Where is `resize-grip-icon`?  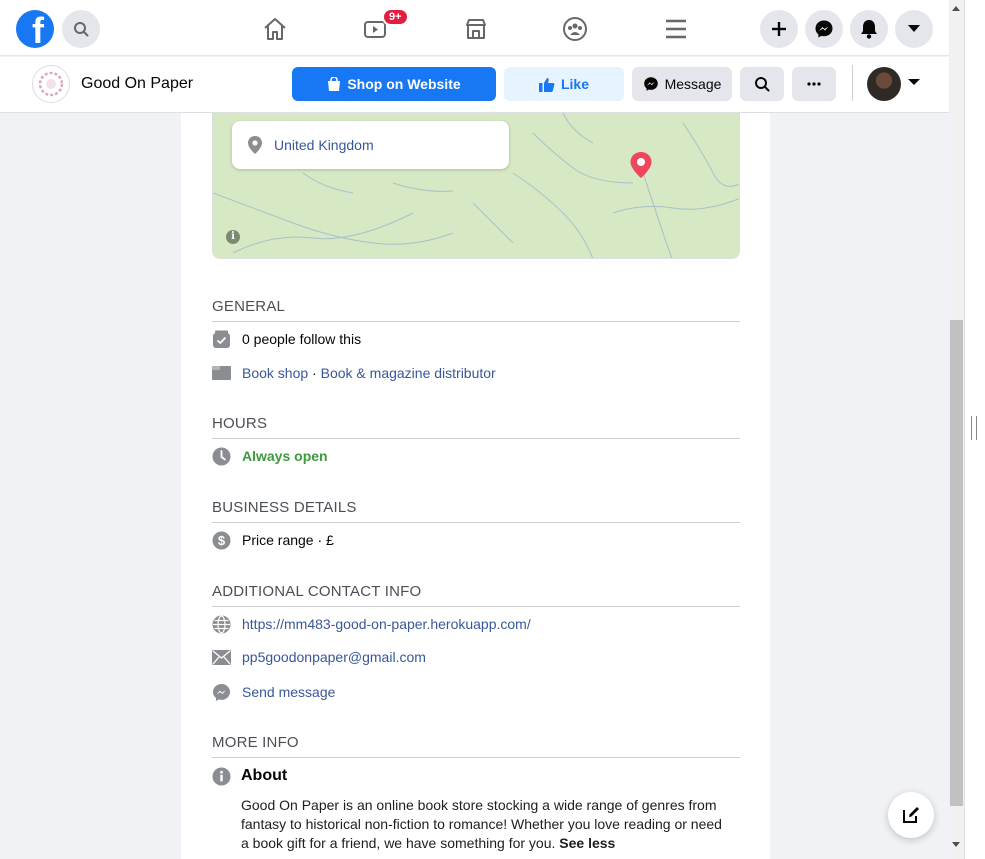 resize-grip-icon is located at coordinates (974, 428).